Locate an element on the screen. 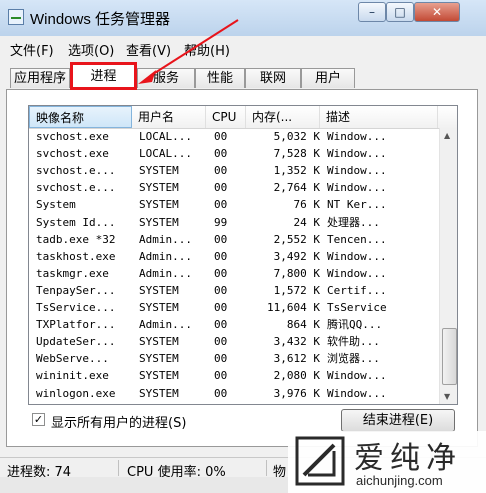 This screenshot has height=493, width=486. cell-memory: 3,976 K is located at coordinates (296, 393).